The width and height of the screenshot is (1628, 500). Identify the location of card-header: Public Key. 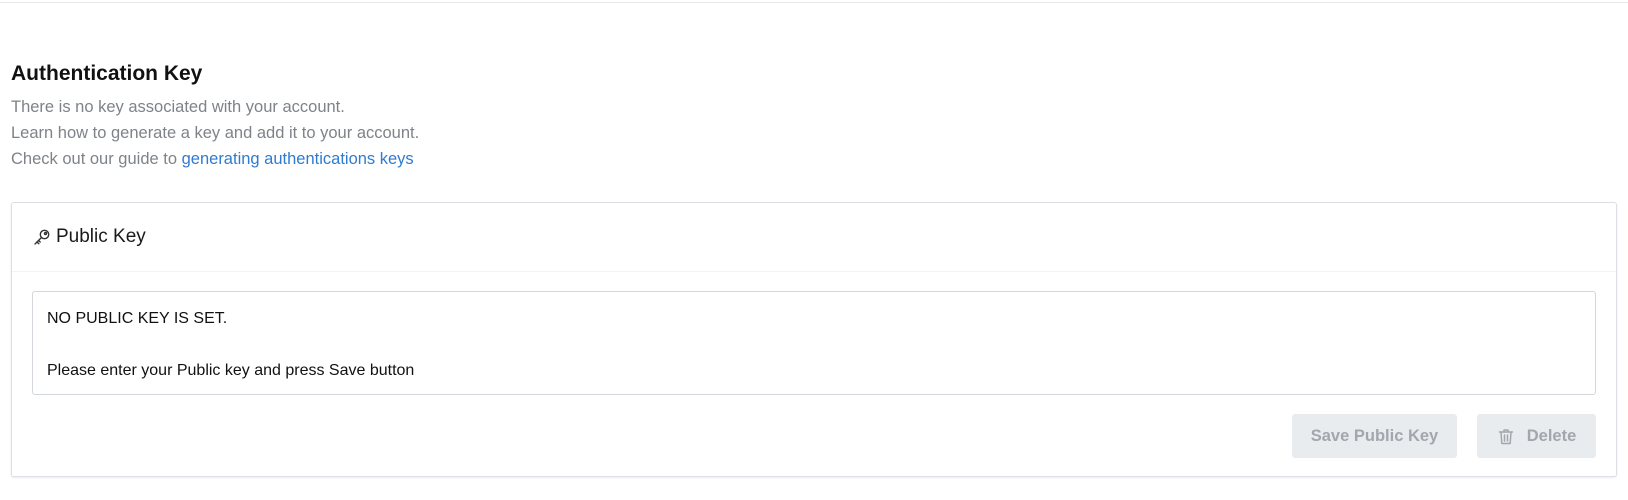
(814, 237).